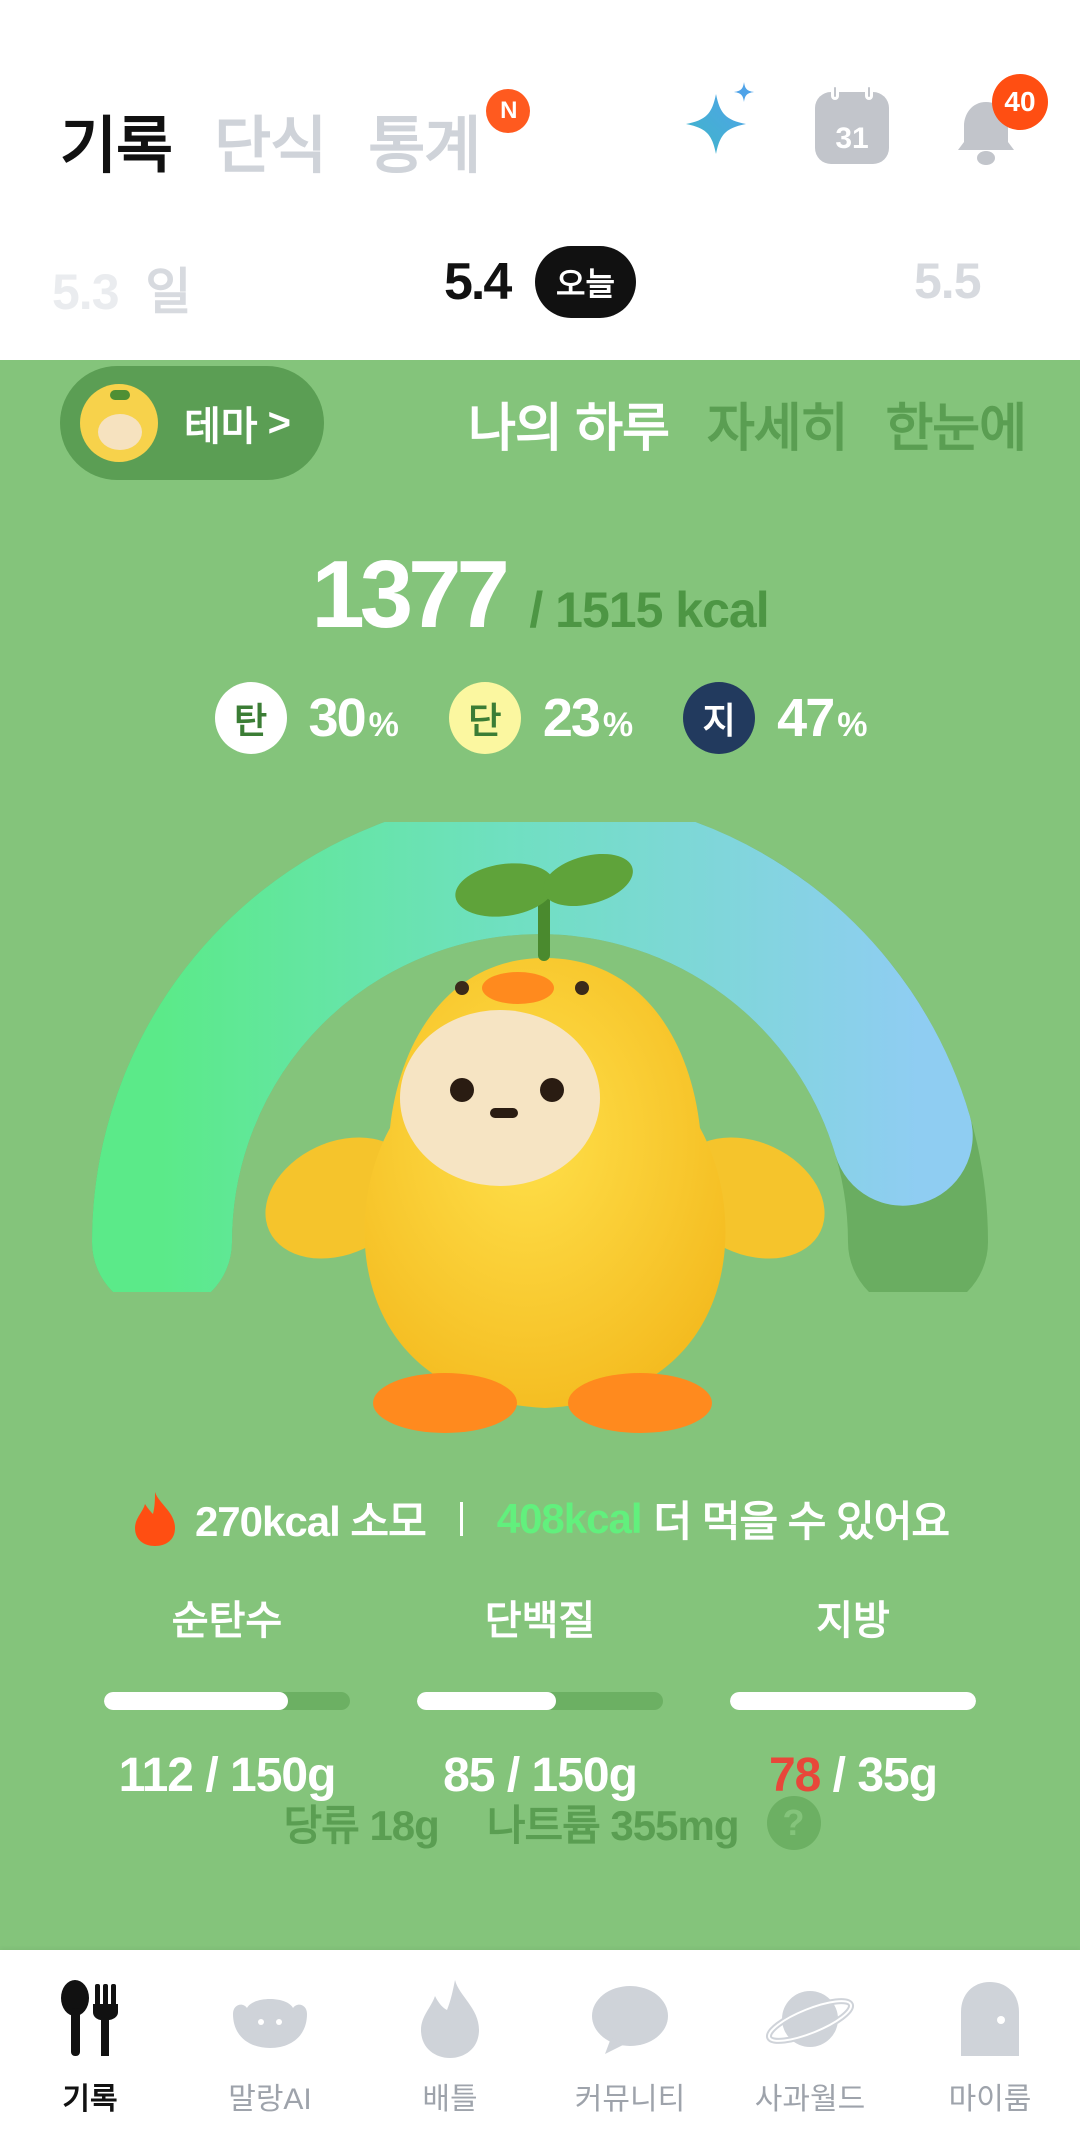 This screenshot has width=1080, height=2142. Describe the element at coordinates (120, 432) in the screenshot. I see `avatar-face` at that location.